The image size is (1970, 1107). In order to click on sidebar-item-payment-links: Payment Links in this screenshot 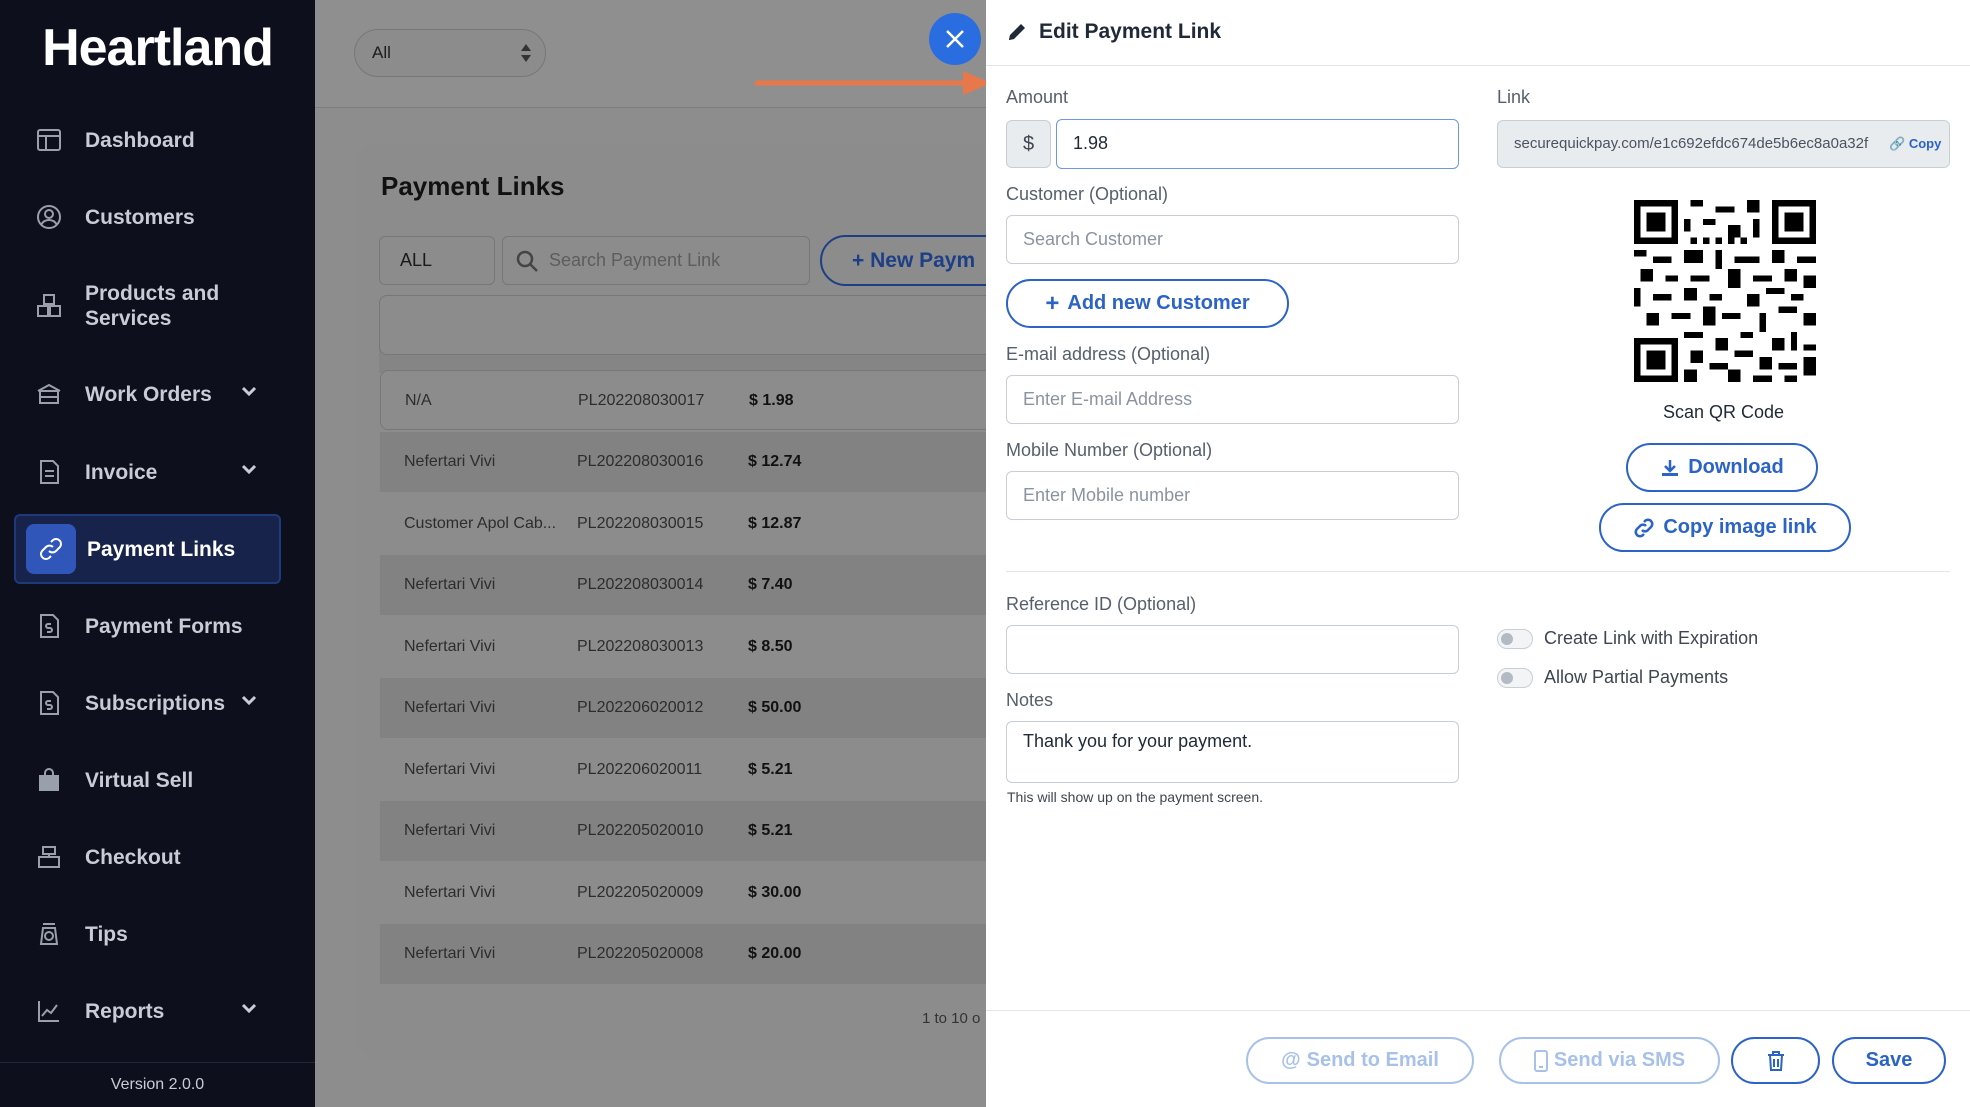, I will do `click(147, 549)`.